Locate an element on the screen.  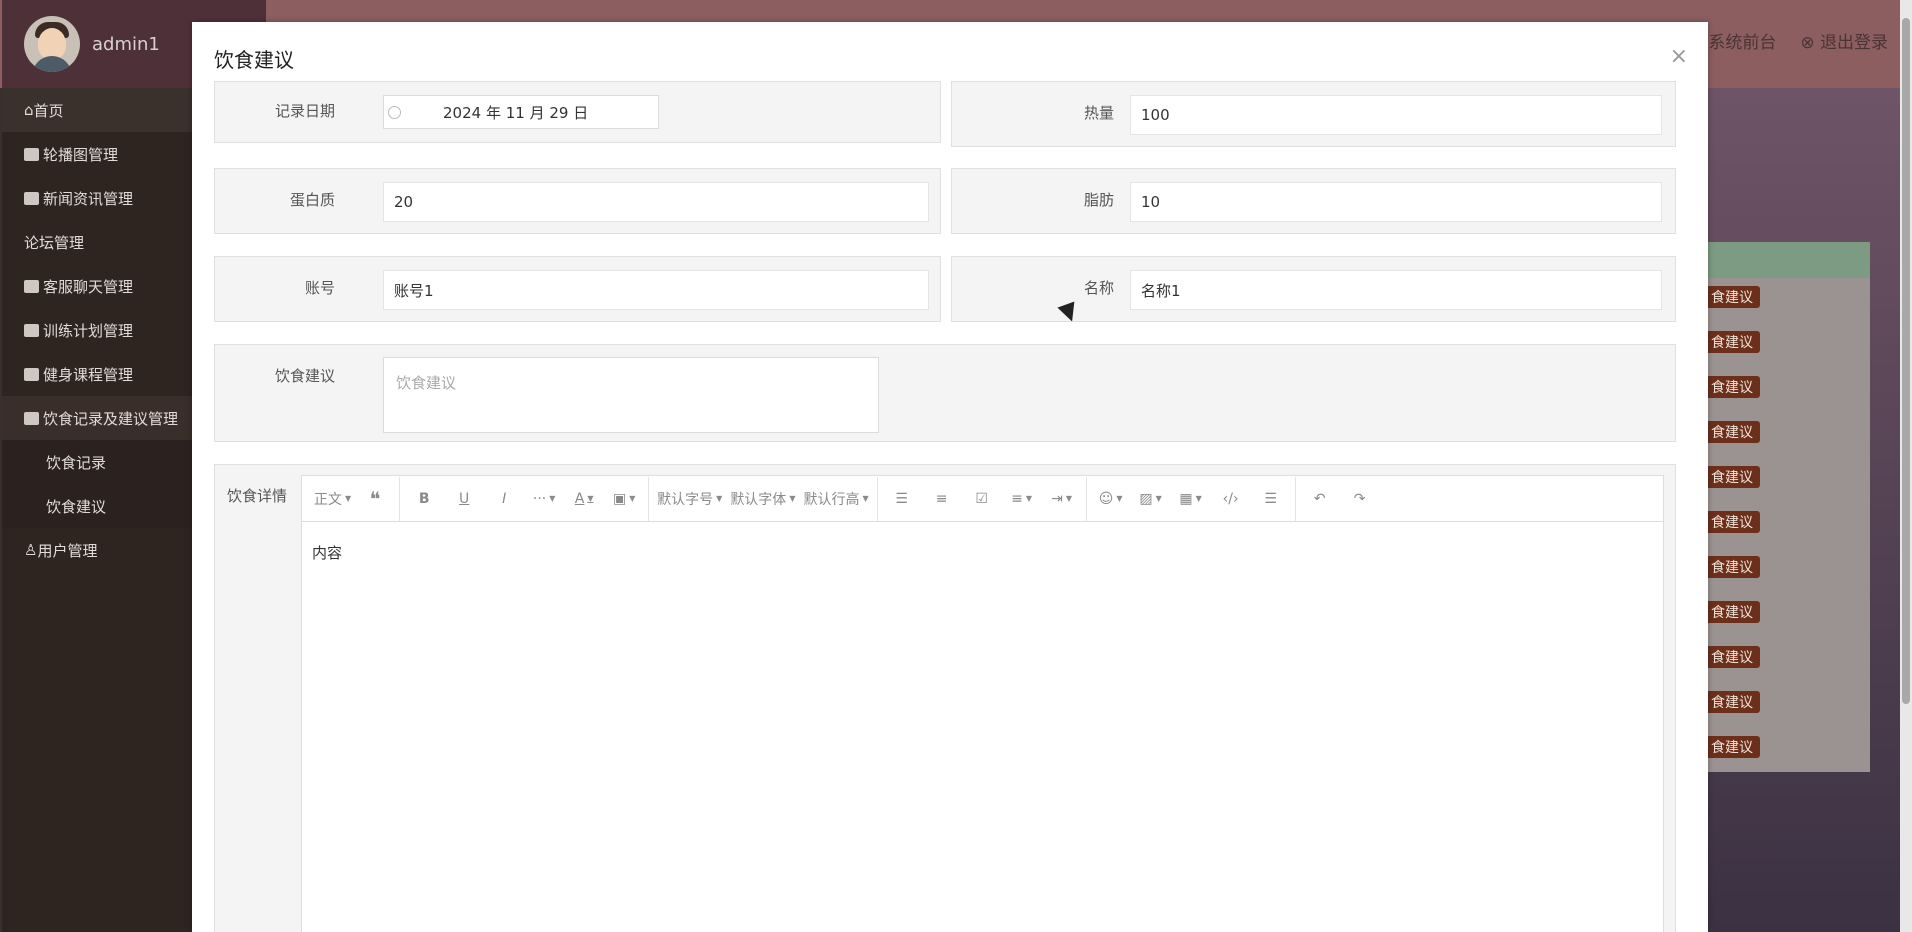
protein-group: 蛋白质 20 is located at coordinates (577, 201).